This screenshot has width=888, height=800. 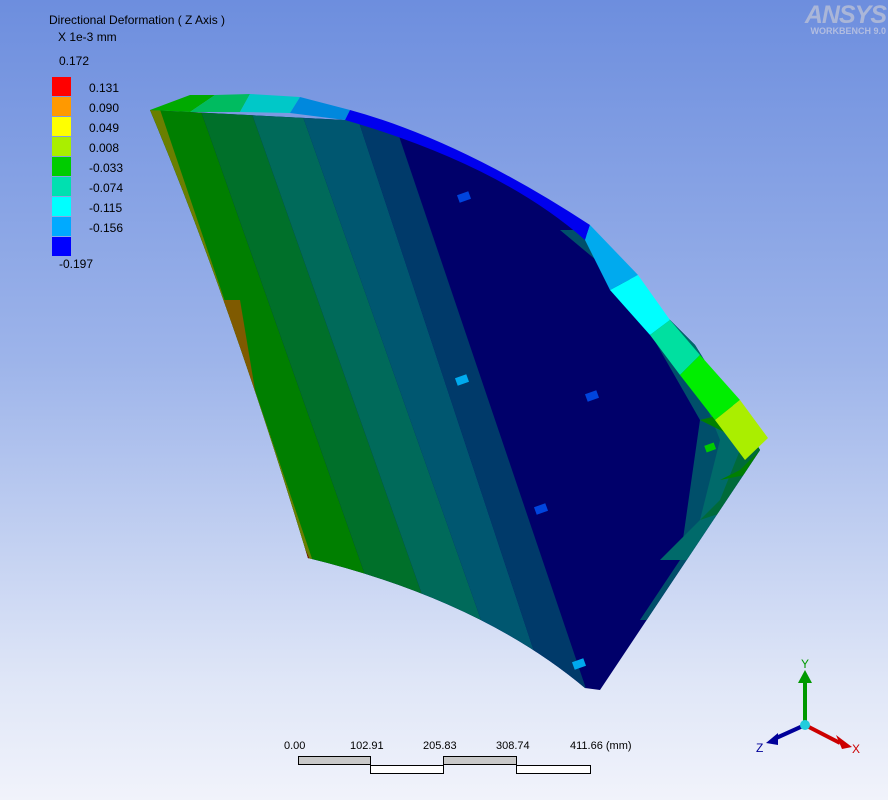 What do you see at coordinates (295, 746) in the screenshot?
I see `scale-tick: 0.00` at bounding box center [295, 746].